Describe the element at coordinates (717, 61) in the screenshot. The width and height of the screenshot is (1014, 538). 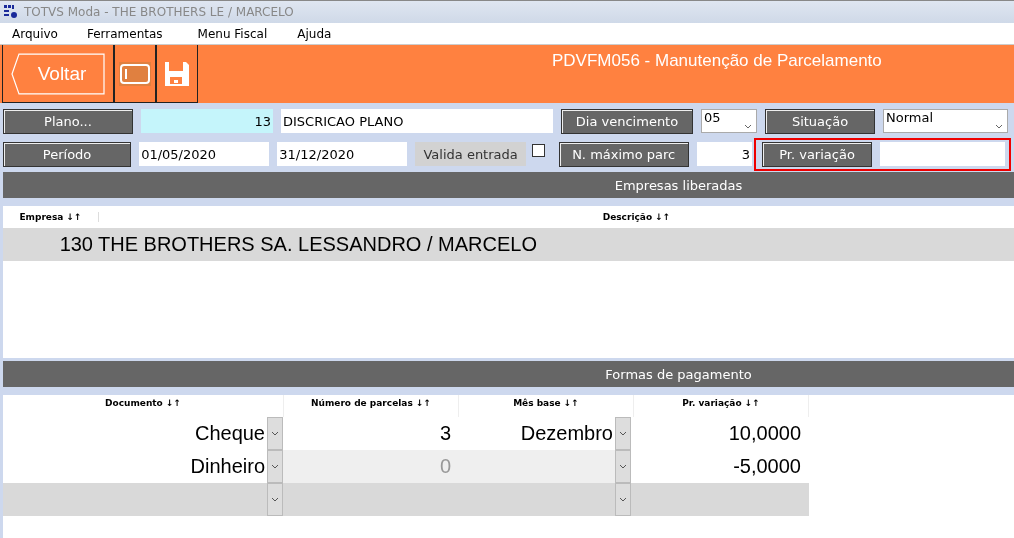
I see `screen-title: PDVFM056 - Manutenção de Parcelamento` at that location.